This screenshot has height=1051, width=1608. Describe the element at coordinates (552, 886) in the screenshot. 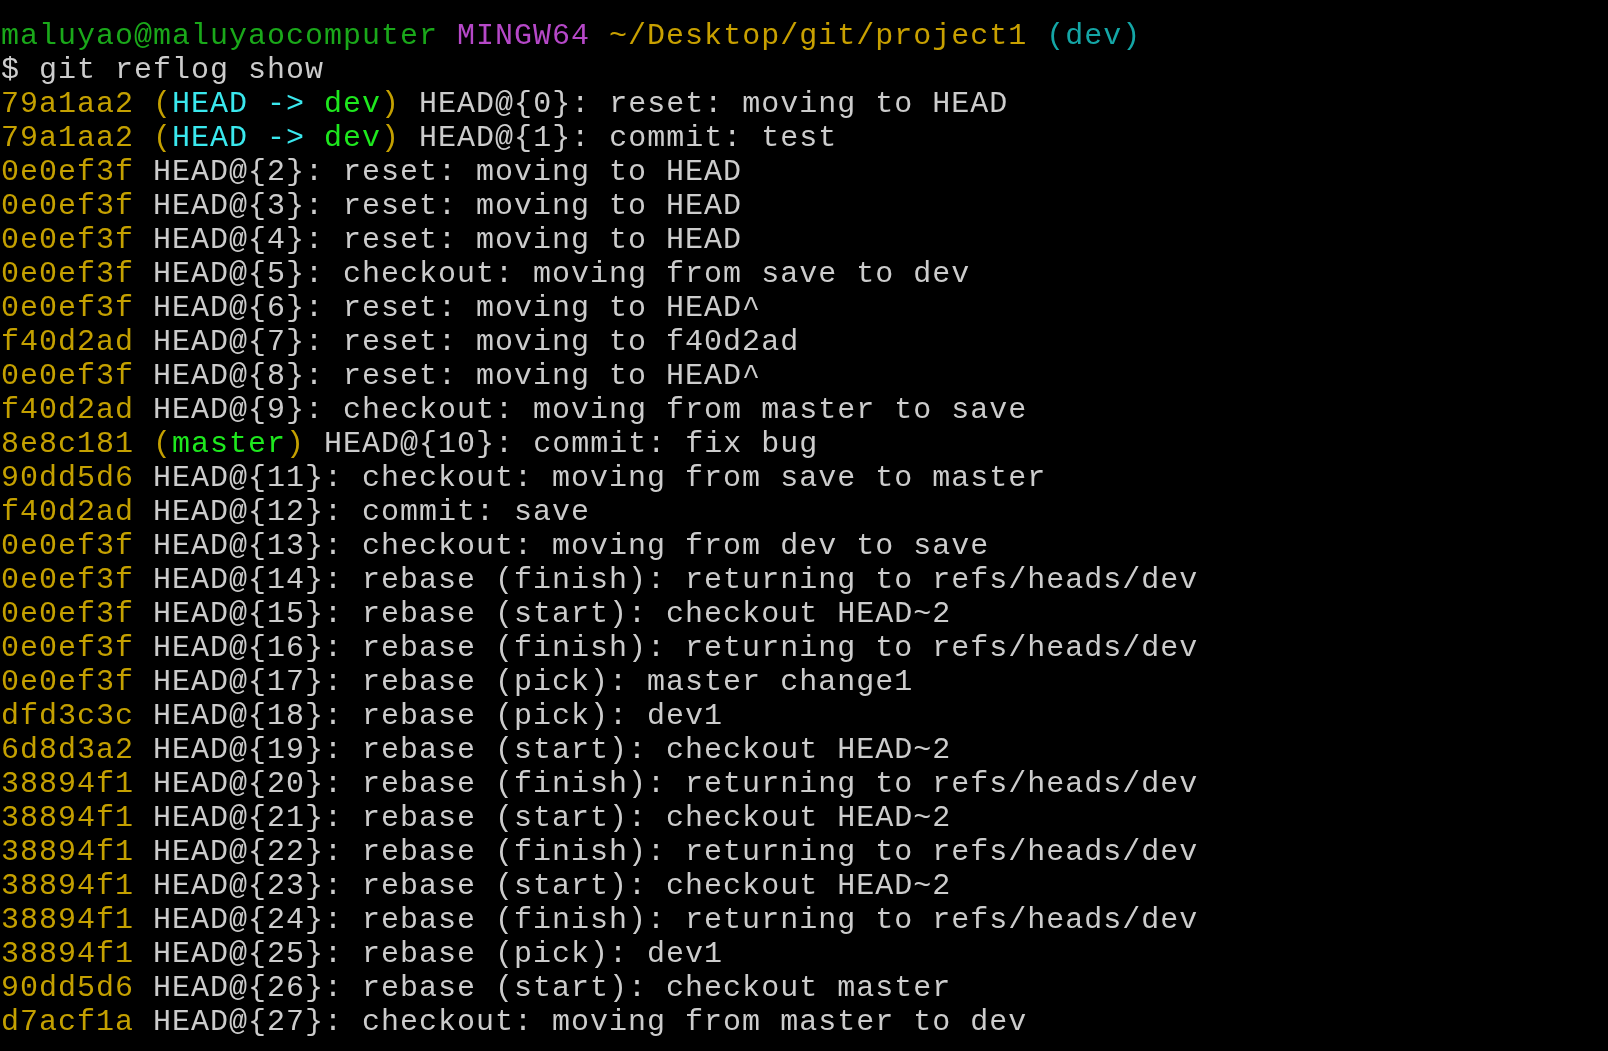

I see `reflog-message: HEAD@{23}: rebase (start): checkout HEAD~2` at that location.